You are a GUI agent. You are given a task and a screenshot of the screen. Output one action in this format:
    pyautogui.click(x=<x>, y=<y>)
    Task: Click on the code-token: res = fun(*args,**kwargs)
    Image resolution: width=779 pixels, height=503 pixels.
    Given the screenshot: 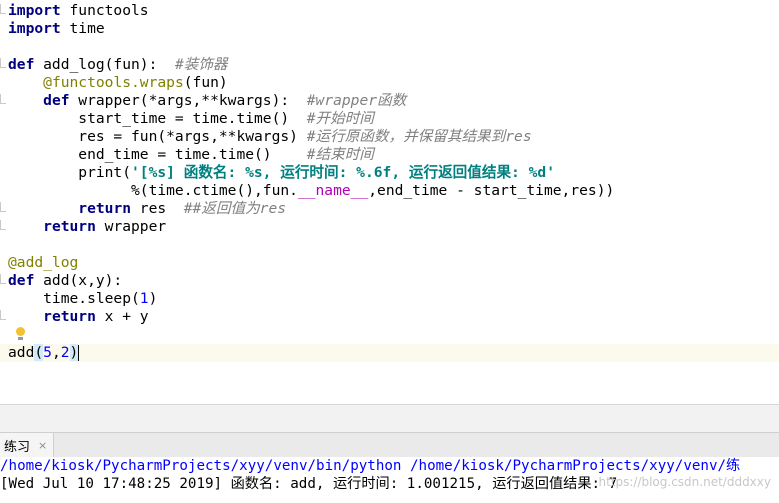 What is the action you would take?
    pyautogui.click(x=157, y=136)
    